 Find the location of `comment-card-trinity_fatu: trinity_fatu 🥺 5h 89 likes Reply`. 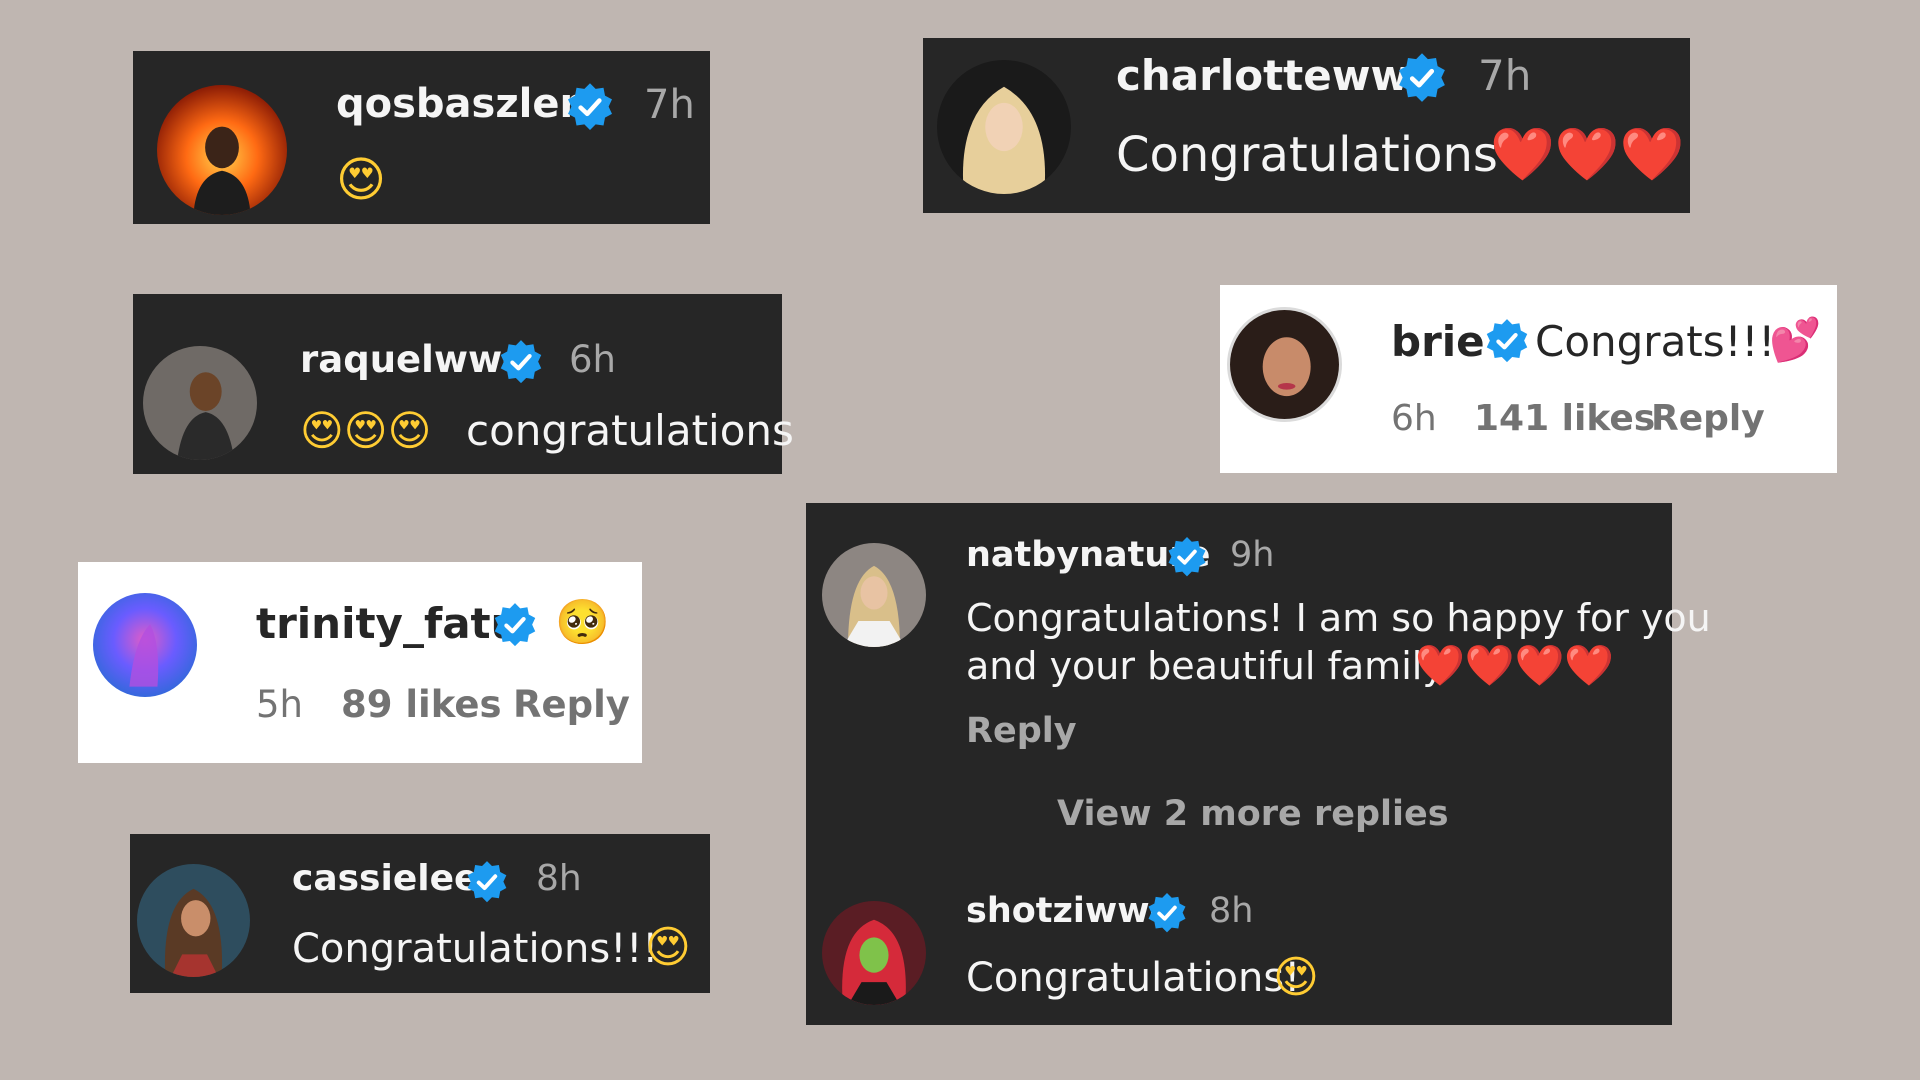

comment-card-trinity_fatu: trinity_fatu 🥺 5h 89 likes Reply is located at coordinates (360, 662).